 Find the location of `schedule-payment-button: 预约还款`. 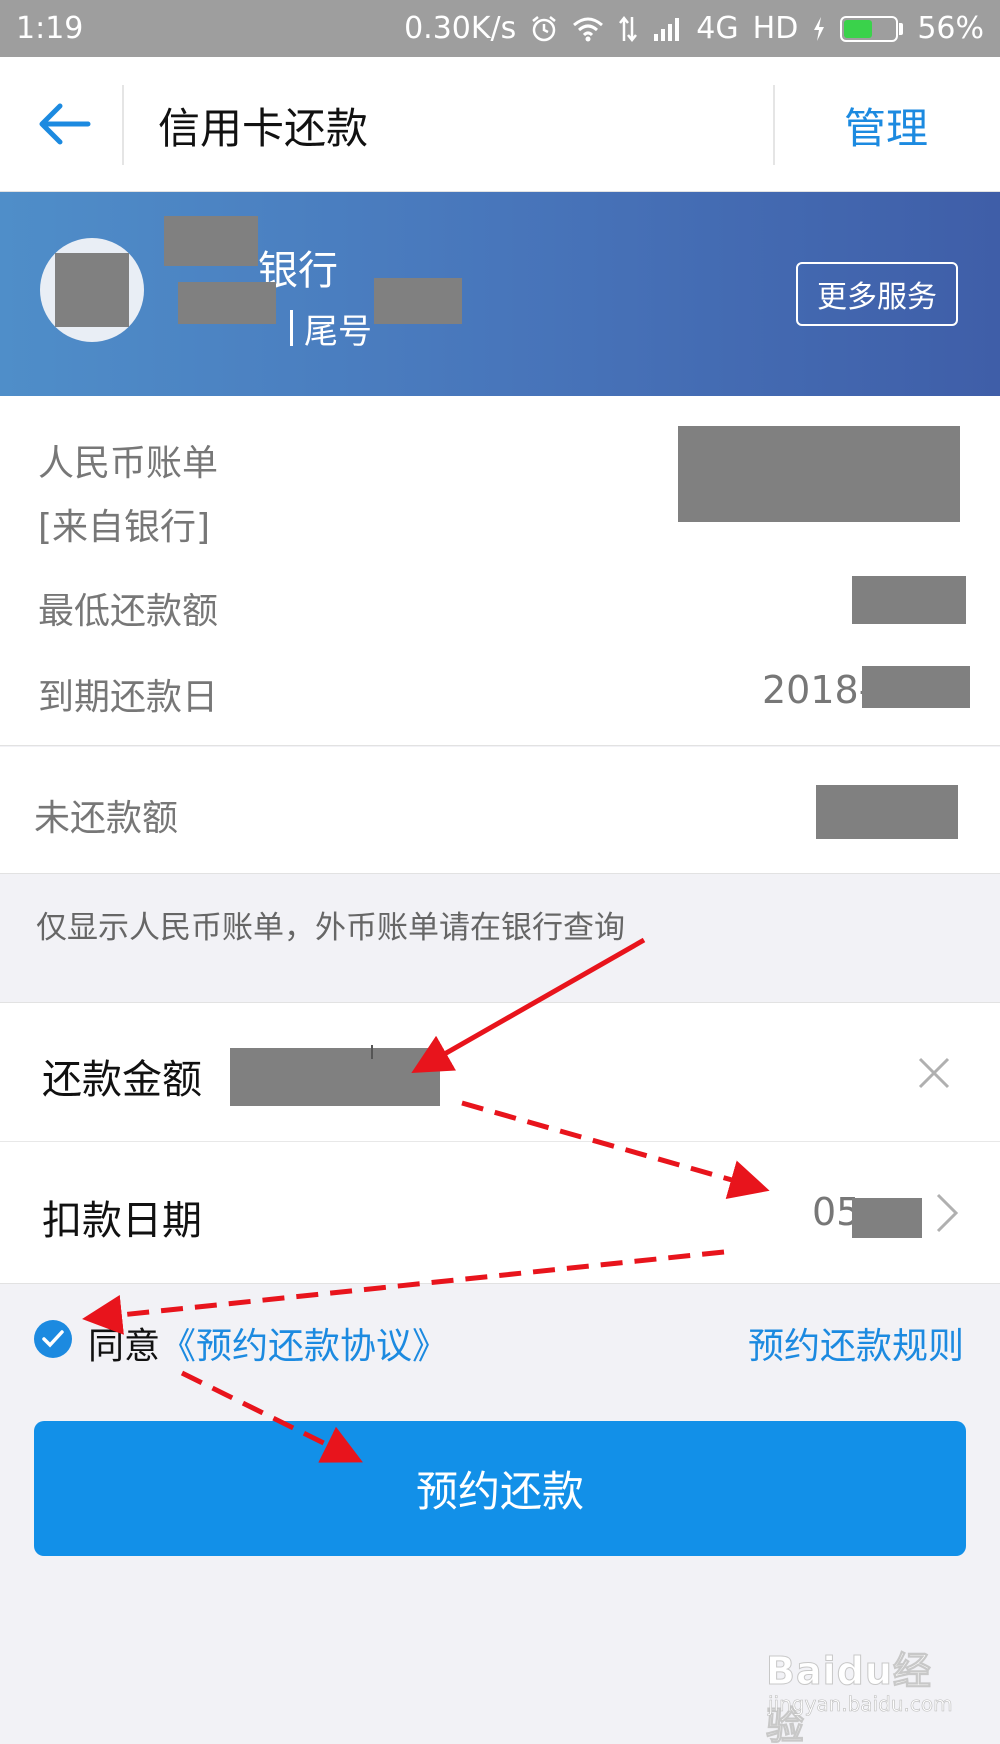

schedule-payment-button: 预约还款 is located at coordinates (500, 1488).